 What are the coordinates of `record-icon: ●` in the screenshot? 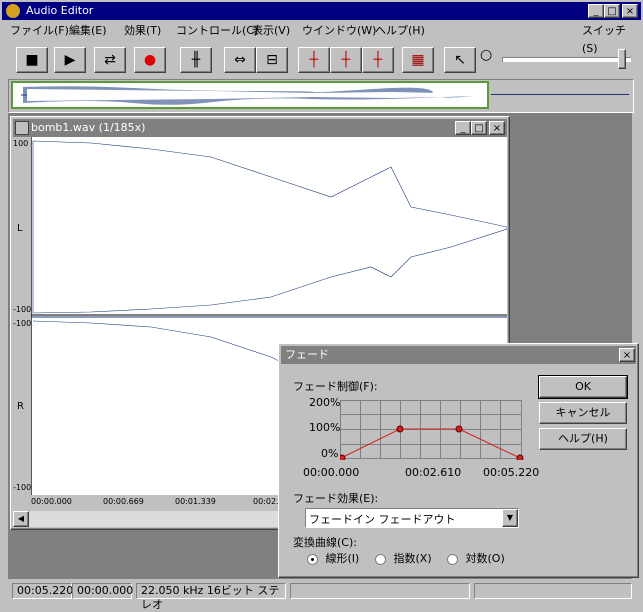 It's located at (150, 60).